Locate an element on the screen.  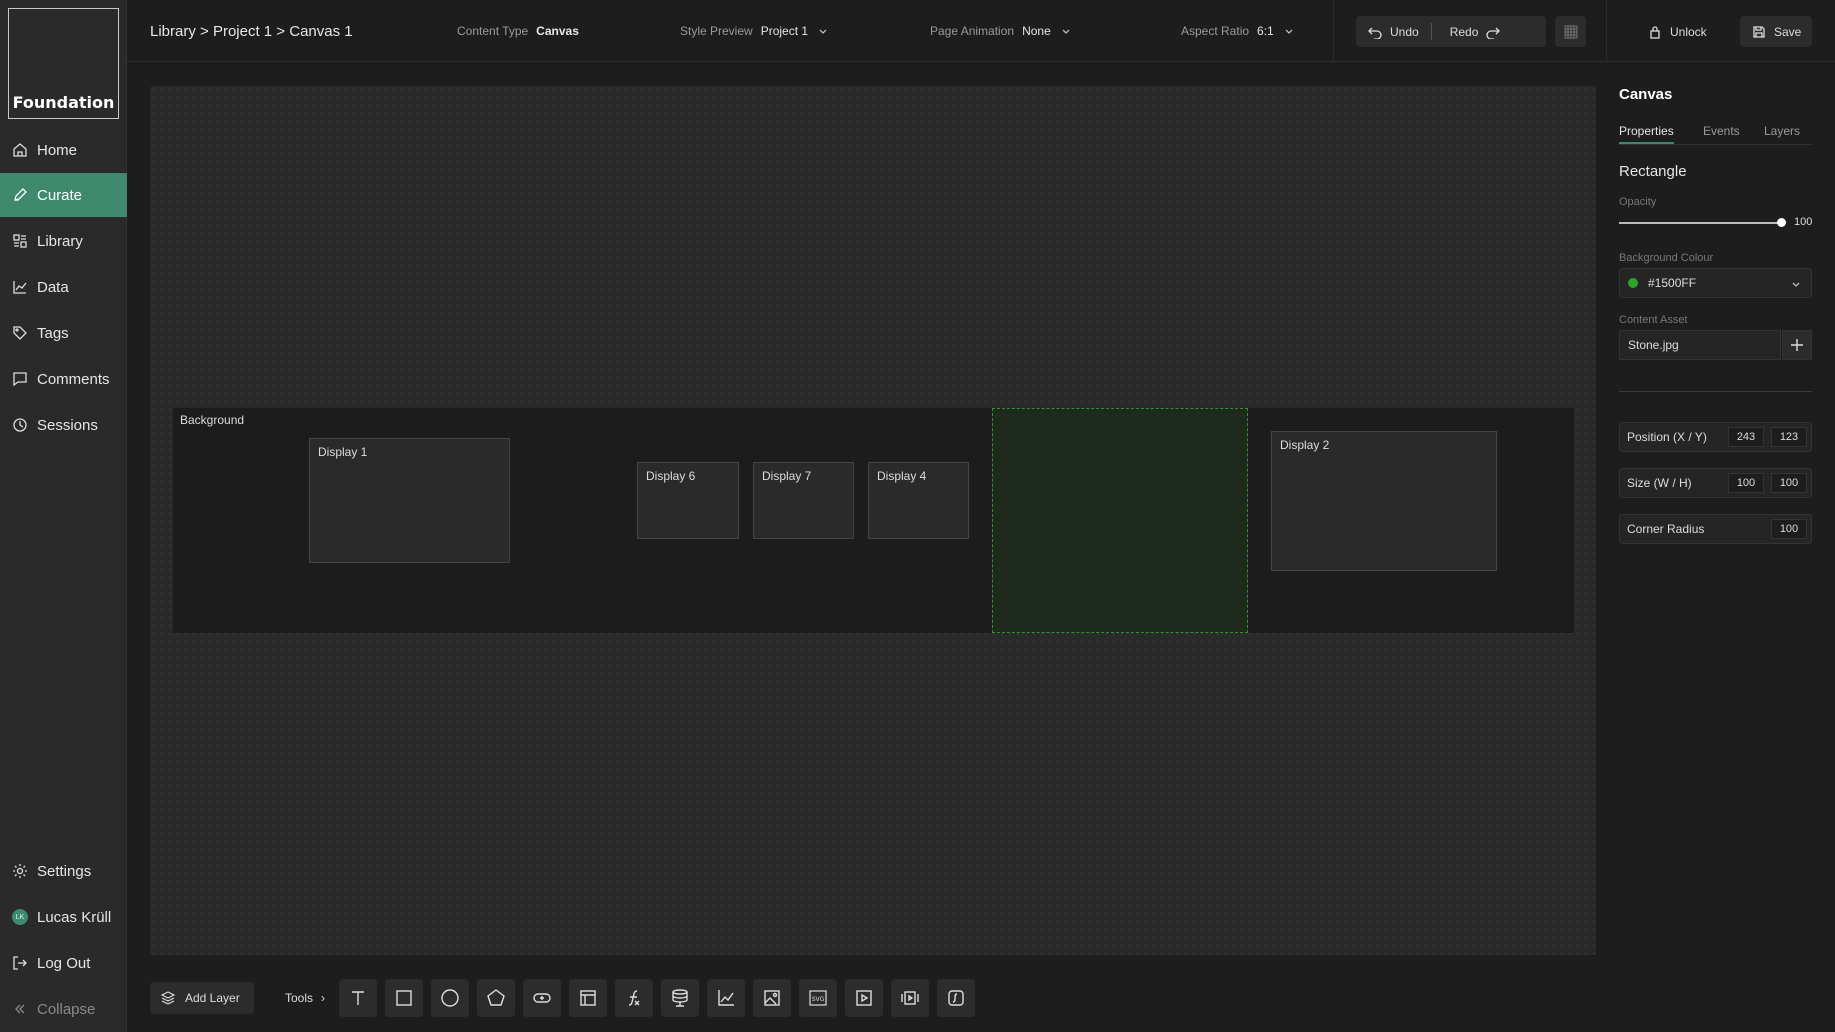
gear-icon is located at coordinates (20, 871).